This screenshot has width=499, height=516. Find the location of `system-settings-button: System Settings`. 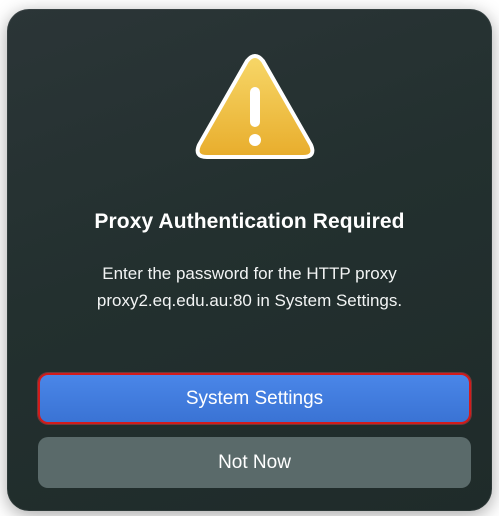

system-settings-button: System Settings is located at coordinates (254, 398).